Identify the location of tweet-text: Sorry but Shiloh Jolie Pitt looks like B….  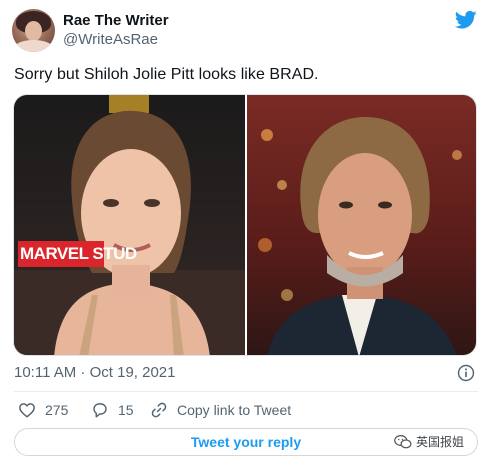
(166, 74).